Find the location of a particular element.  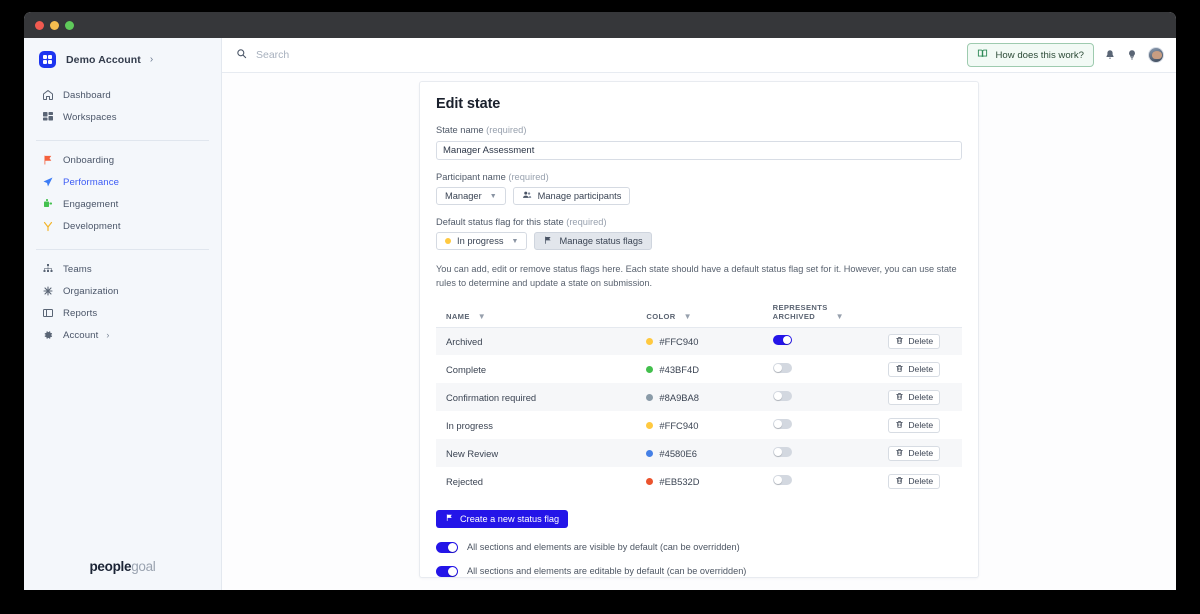

state-name-label: State name (required) is located at coordinates (699, 130).